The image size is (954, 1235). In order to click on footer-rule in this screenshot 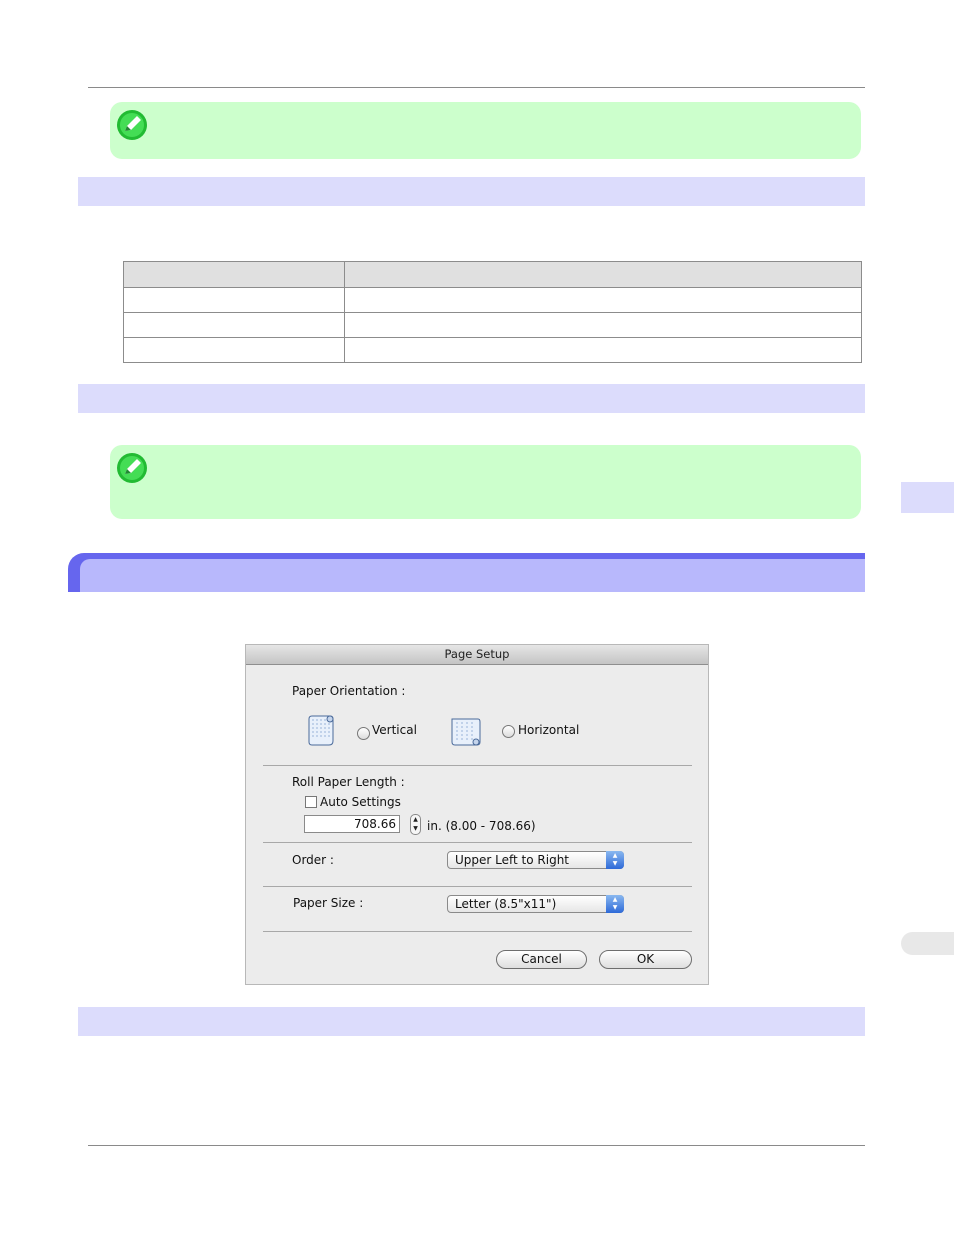, I will do `click(476, 1145)`.